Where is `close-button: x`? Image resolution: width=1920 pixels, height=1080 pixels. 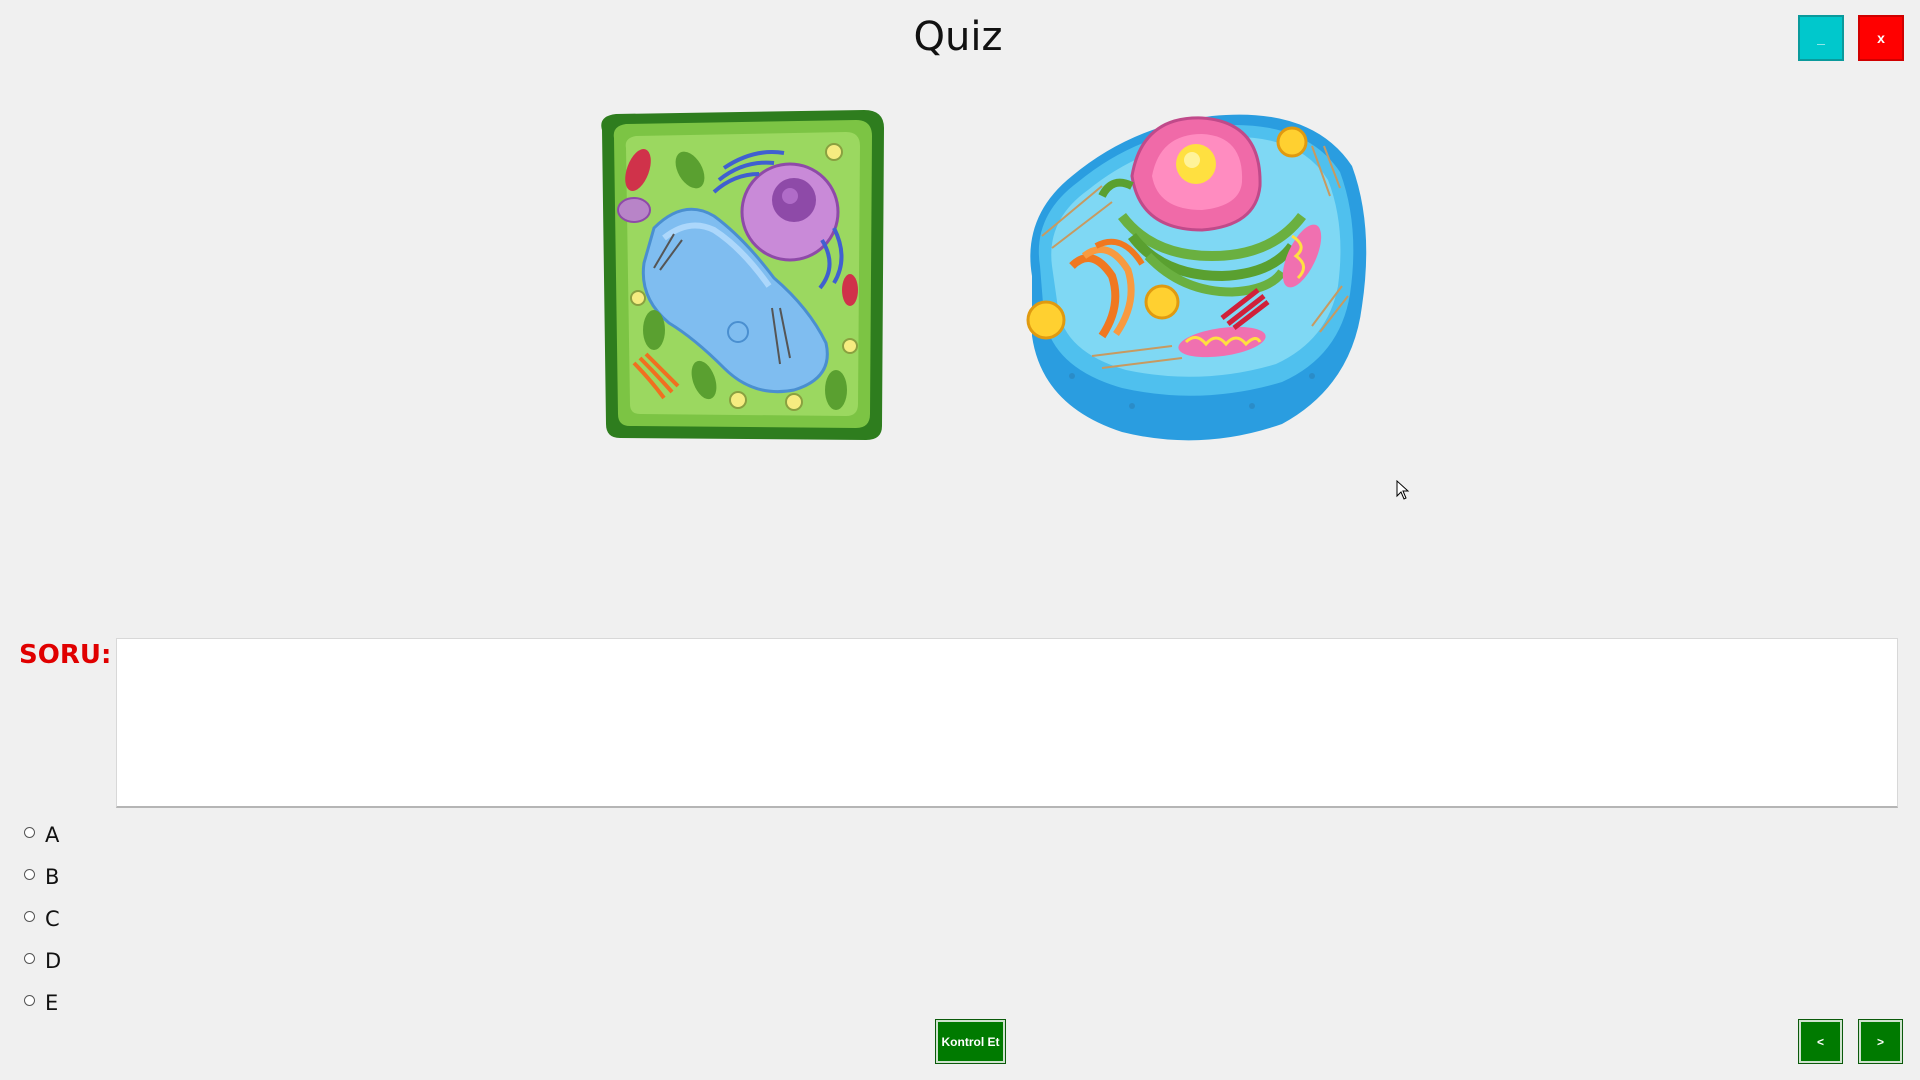
close-button: x is located at coordinates (1881, 38).